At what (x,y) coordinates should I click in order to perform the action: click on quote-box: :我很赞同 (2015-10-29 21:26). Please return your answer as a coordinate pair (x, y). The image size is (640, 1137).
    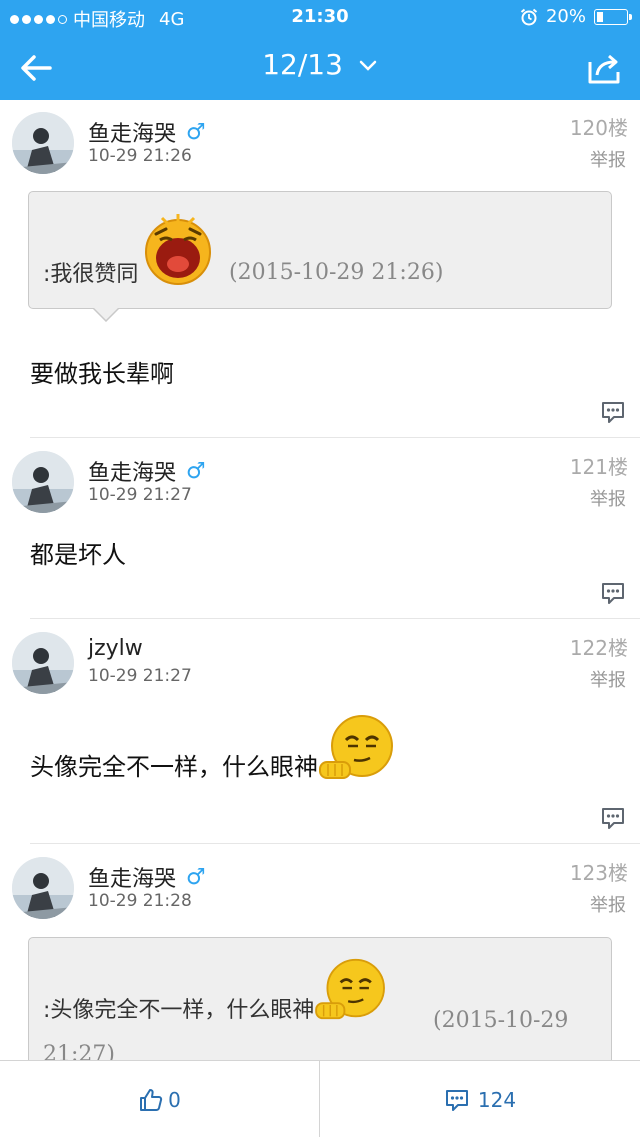
    Looking at the image, I should click on (320, 256).